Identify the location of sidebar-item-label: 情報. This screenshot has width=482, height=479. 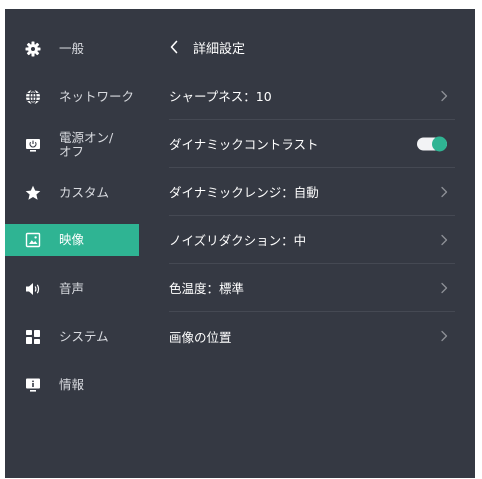
(72, 384).